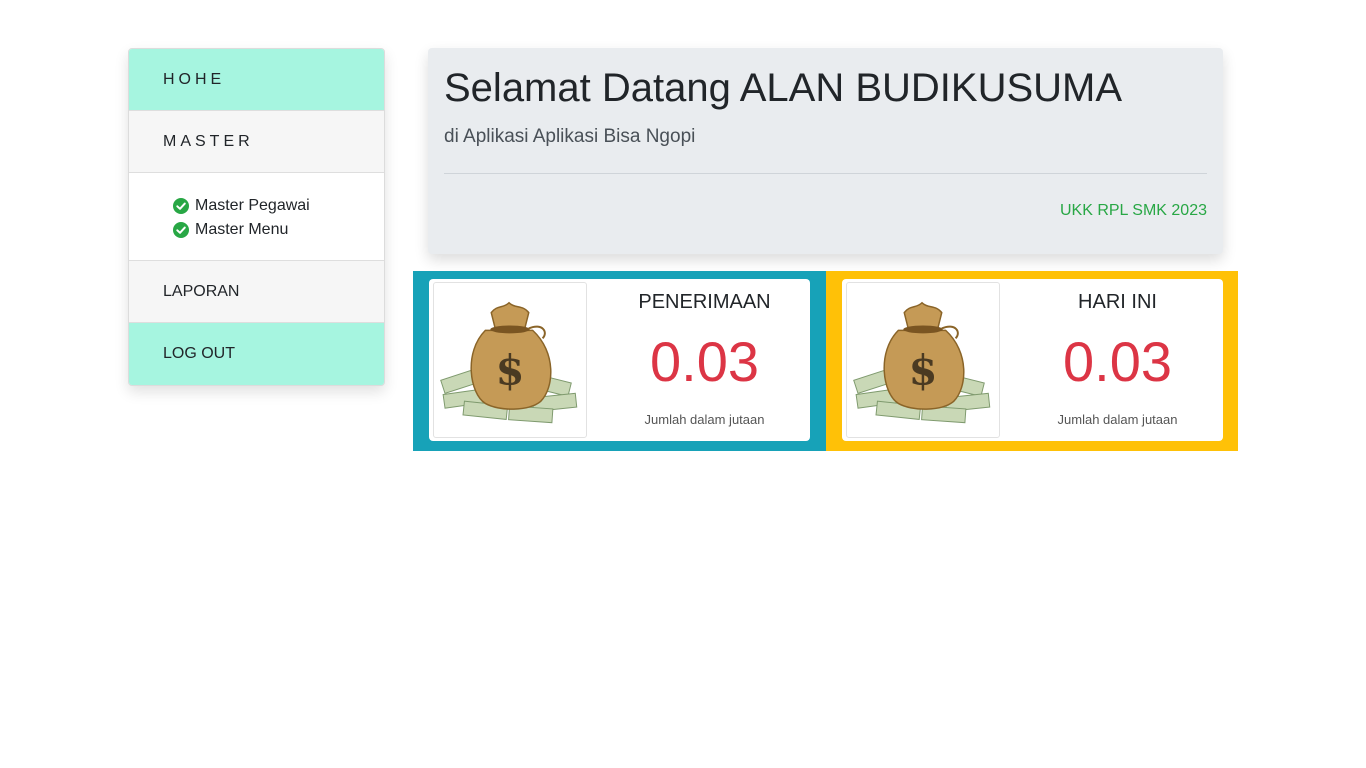 The image size is (1366, 768). Describe the element at coordinates (1133, 210) in the screenshot. I see `footer-text: UKK RPL SMK 2023` at that location.